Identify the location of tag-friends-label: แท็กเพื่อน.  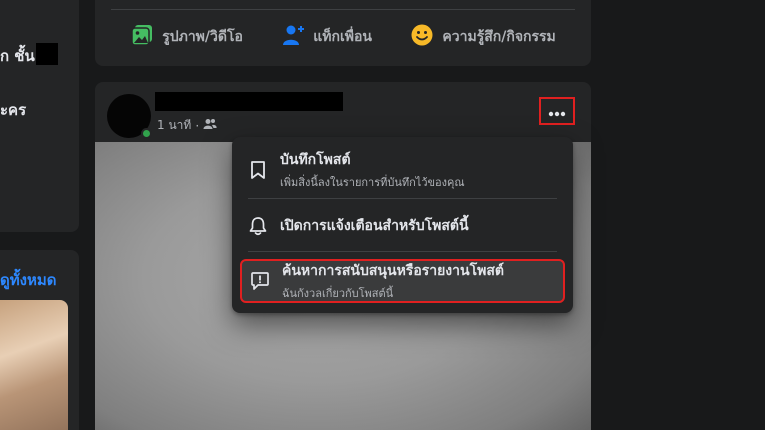
(343, 37).